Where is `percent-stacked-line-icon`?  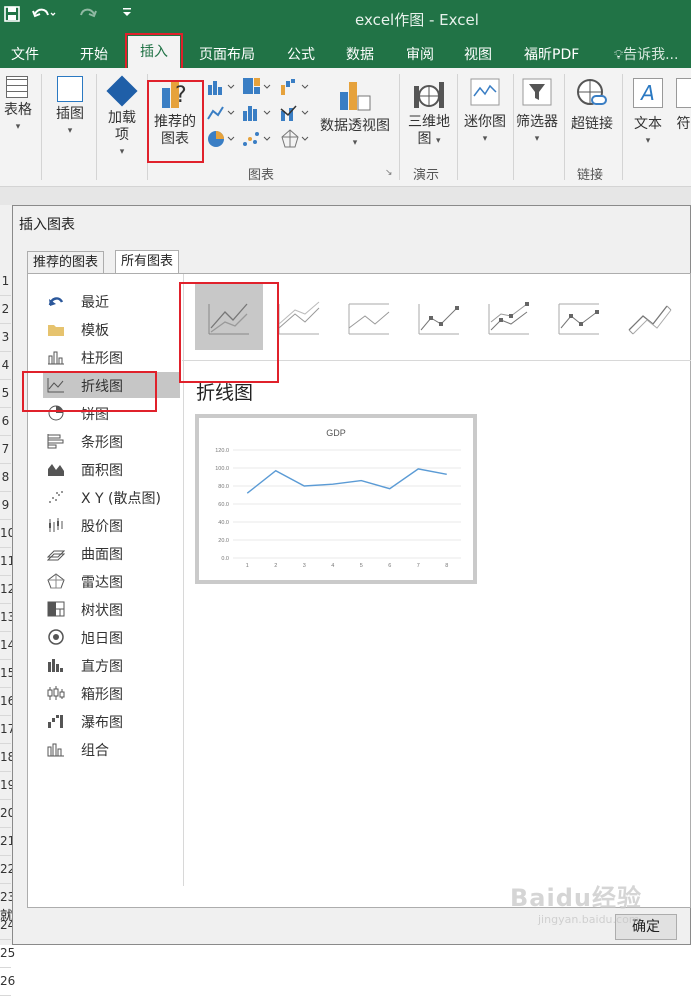
percent-stacked-line-icon is located at coordinates (369, 317).